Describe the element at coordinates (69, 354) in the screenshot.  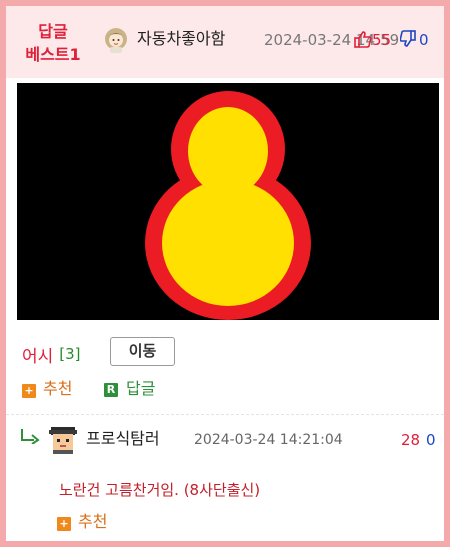
I see `comment-count: [3]` at that location.